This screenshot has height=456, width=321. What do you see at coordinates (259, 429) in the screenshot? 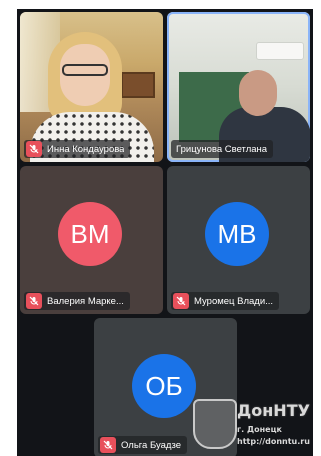
I see `watermark-city: г. Донецк` at bounding box center [259, 429].